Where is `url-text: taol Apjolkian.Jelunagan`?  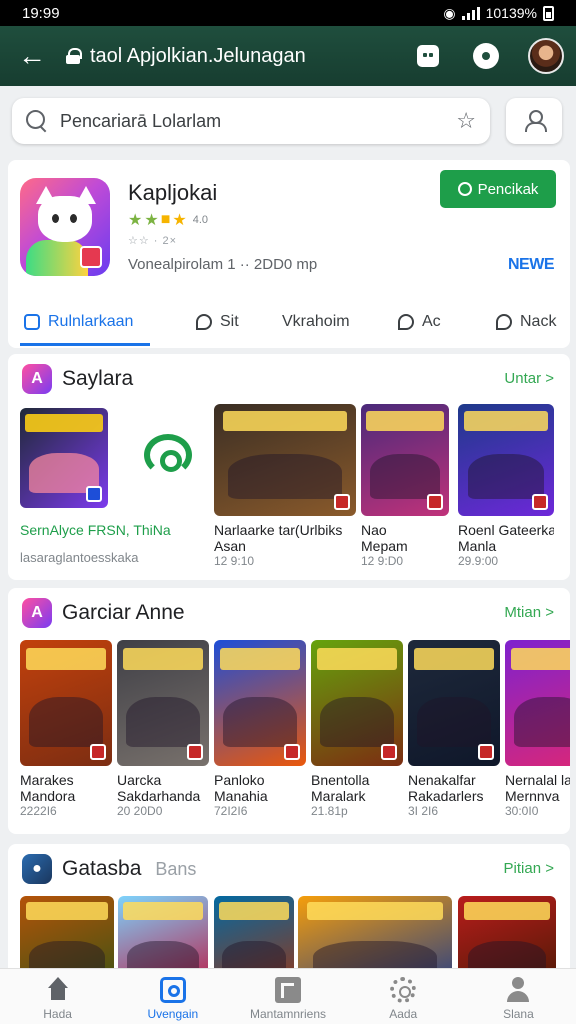
url-text: taol Apjolkian.Jelunagan is located at coordinates (198, 55).